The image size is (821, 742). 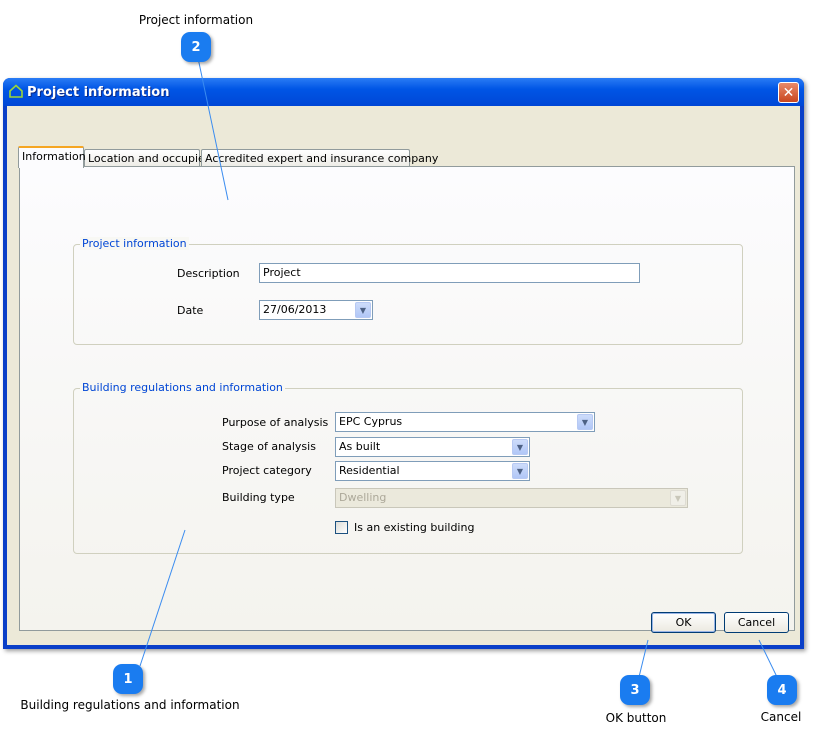 What do you see at coordinates (636, 718) in the screenshot?
I see `callout-label-3: OK button` at bounding box center [636, 718].